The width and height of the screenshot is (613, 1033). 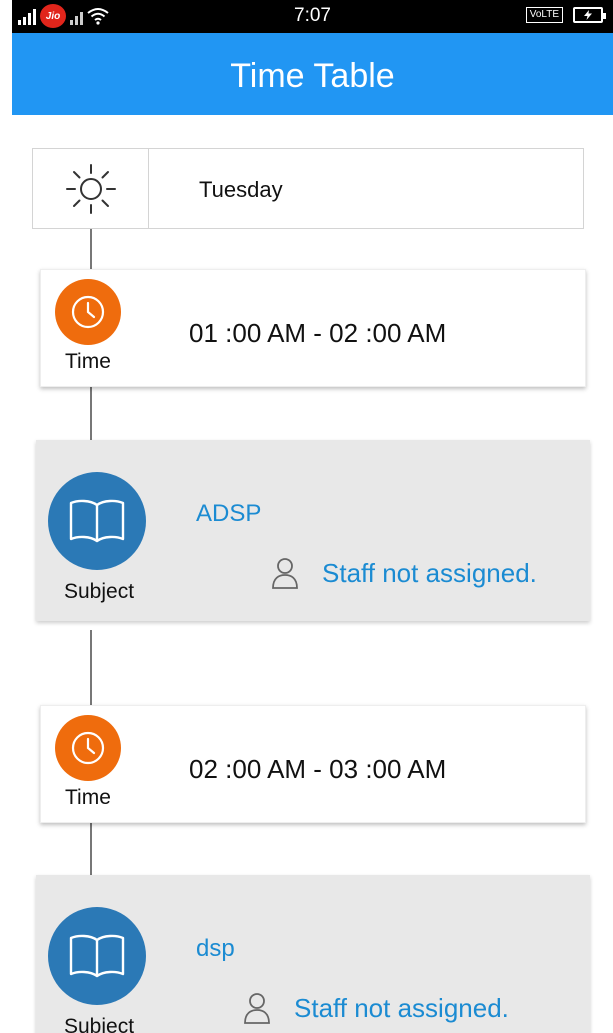 I want to click on subject-name: dsp, so click(x=215, y=949).